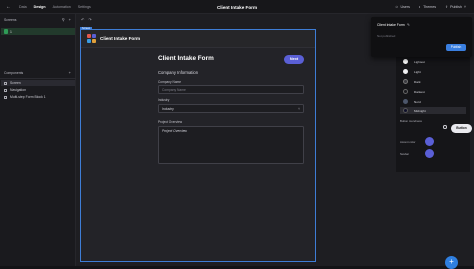 This screenshot has height=269, width=474. What do you see at coordinates (433, 61) in the screenshot?
I see `theme-lightest: Lightest` at bounding box center [433, 61].